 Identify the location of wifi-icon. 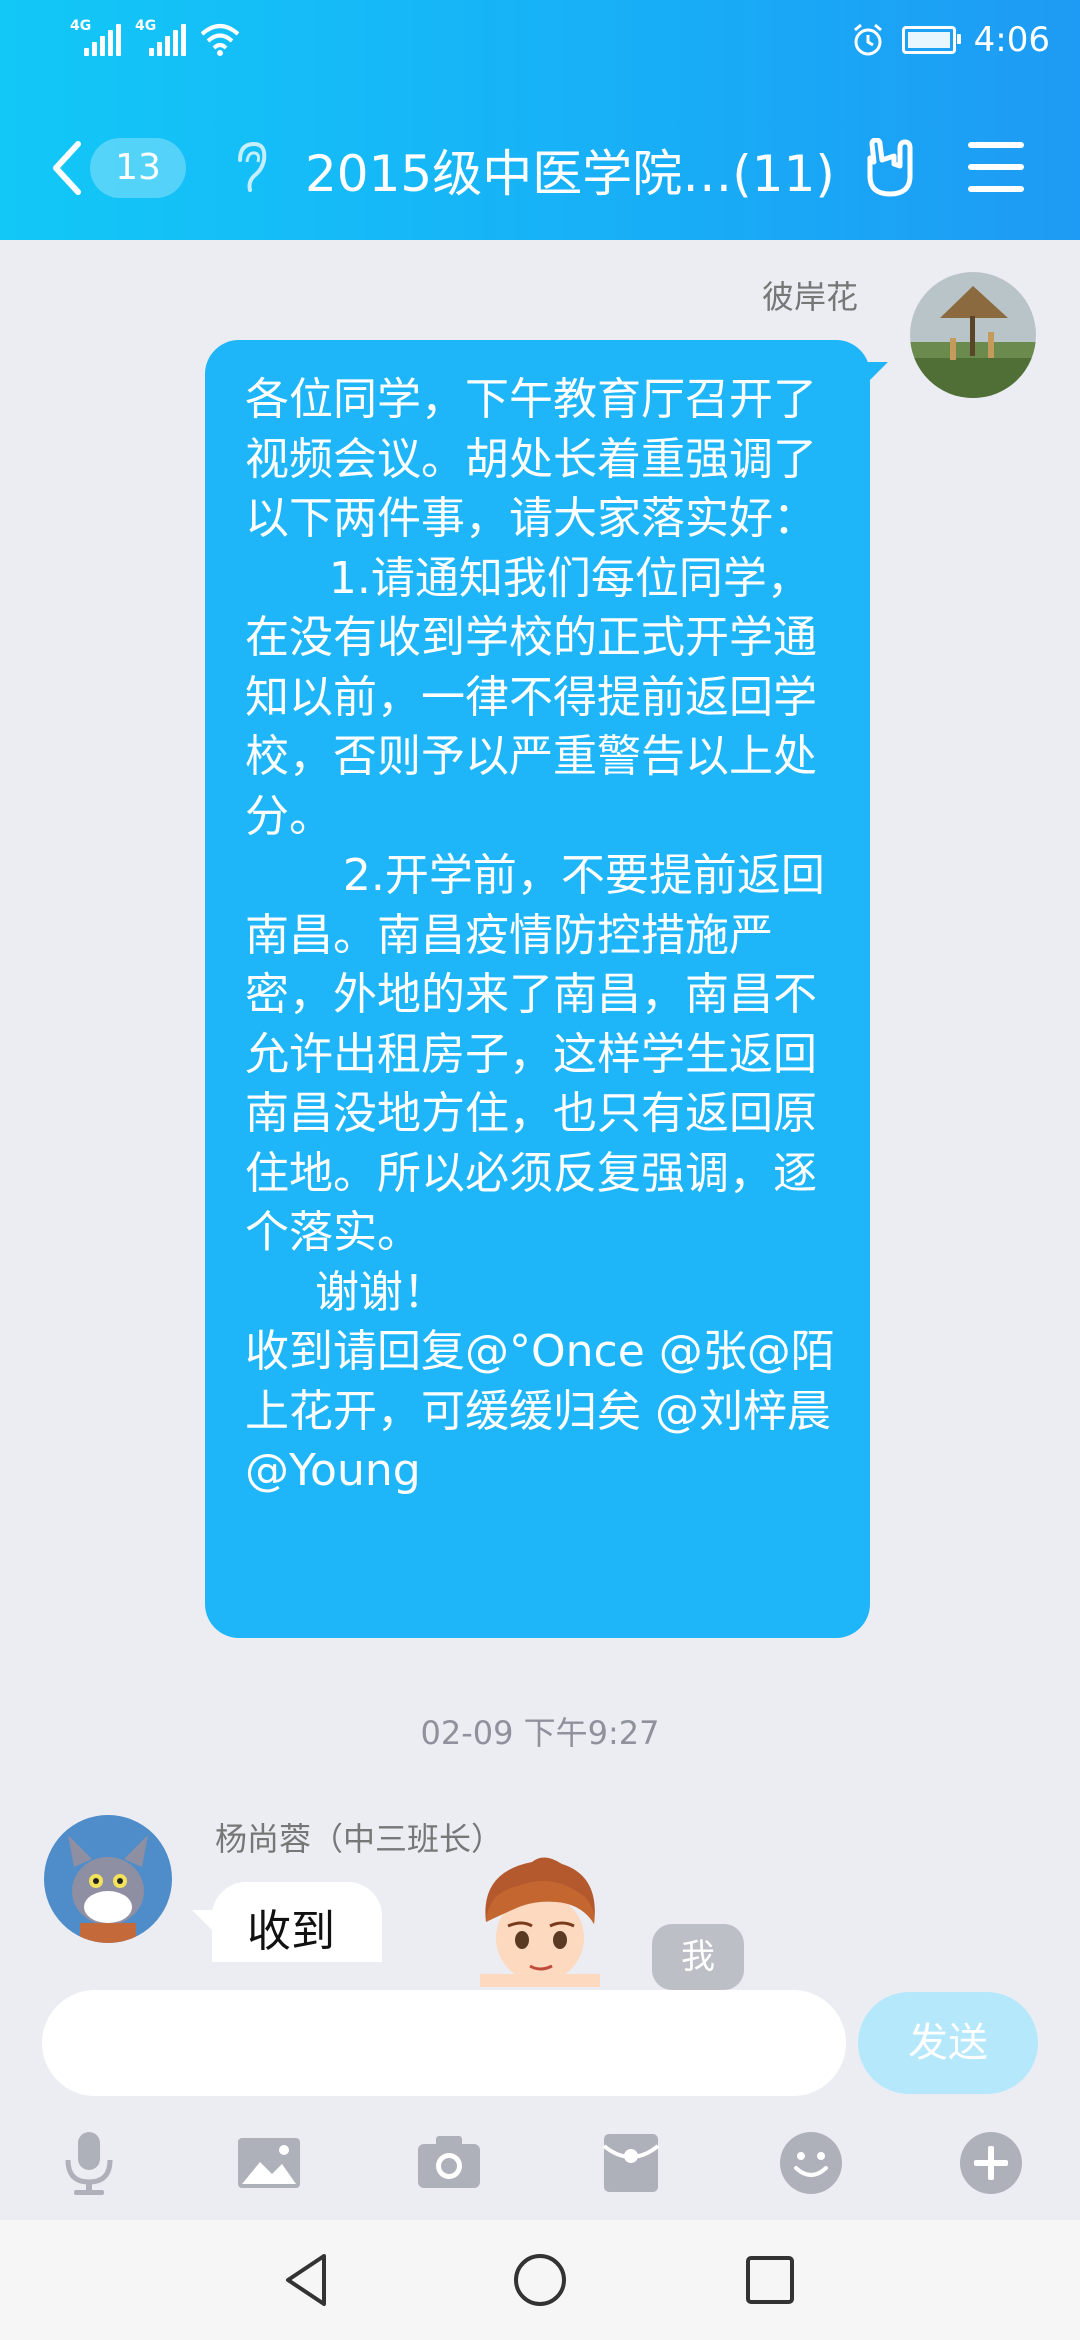
(220, 40).